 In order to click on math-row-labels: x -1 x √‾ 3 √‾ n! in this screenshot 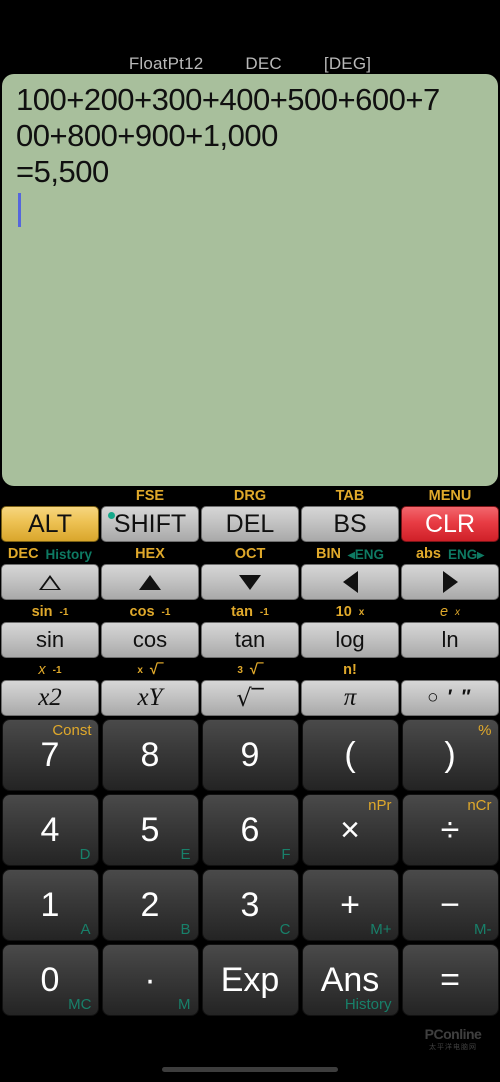, I will do `click(250, 670)`.